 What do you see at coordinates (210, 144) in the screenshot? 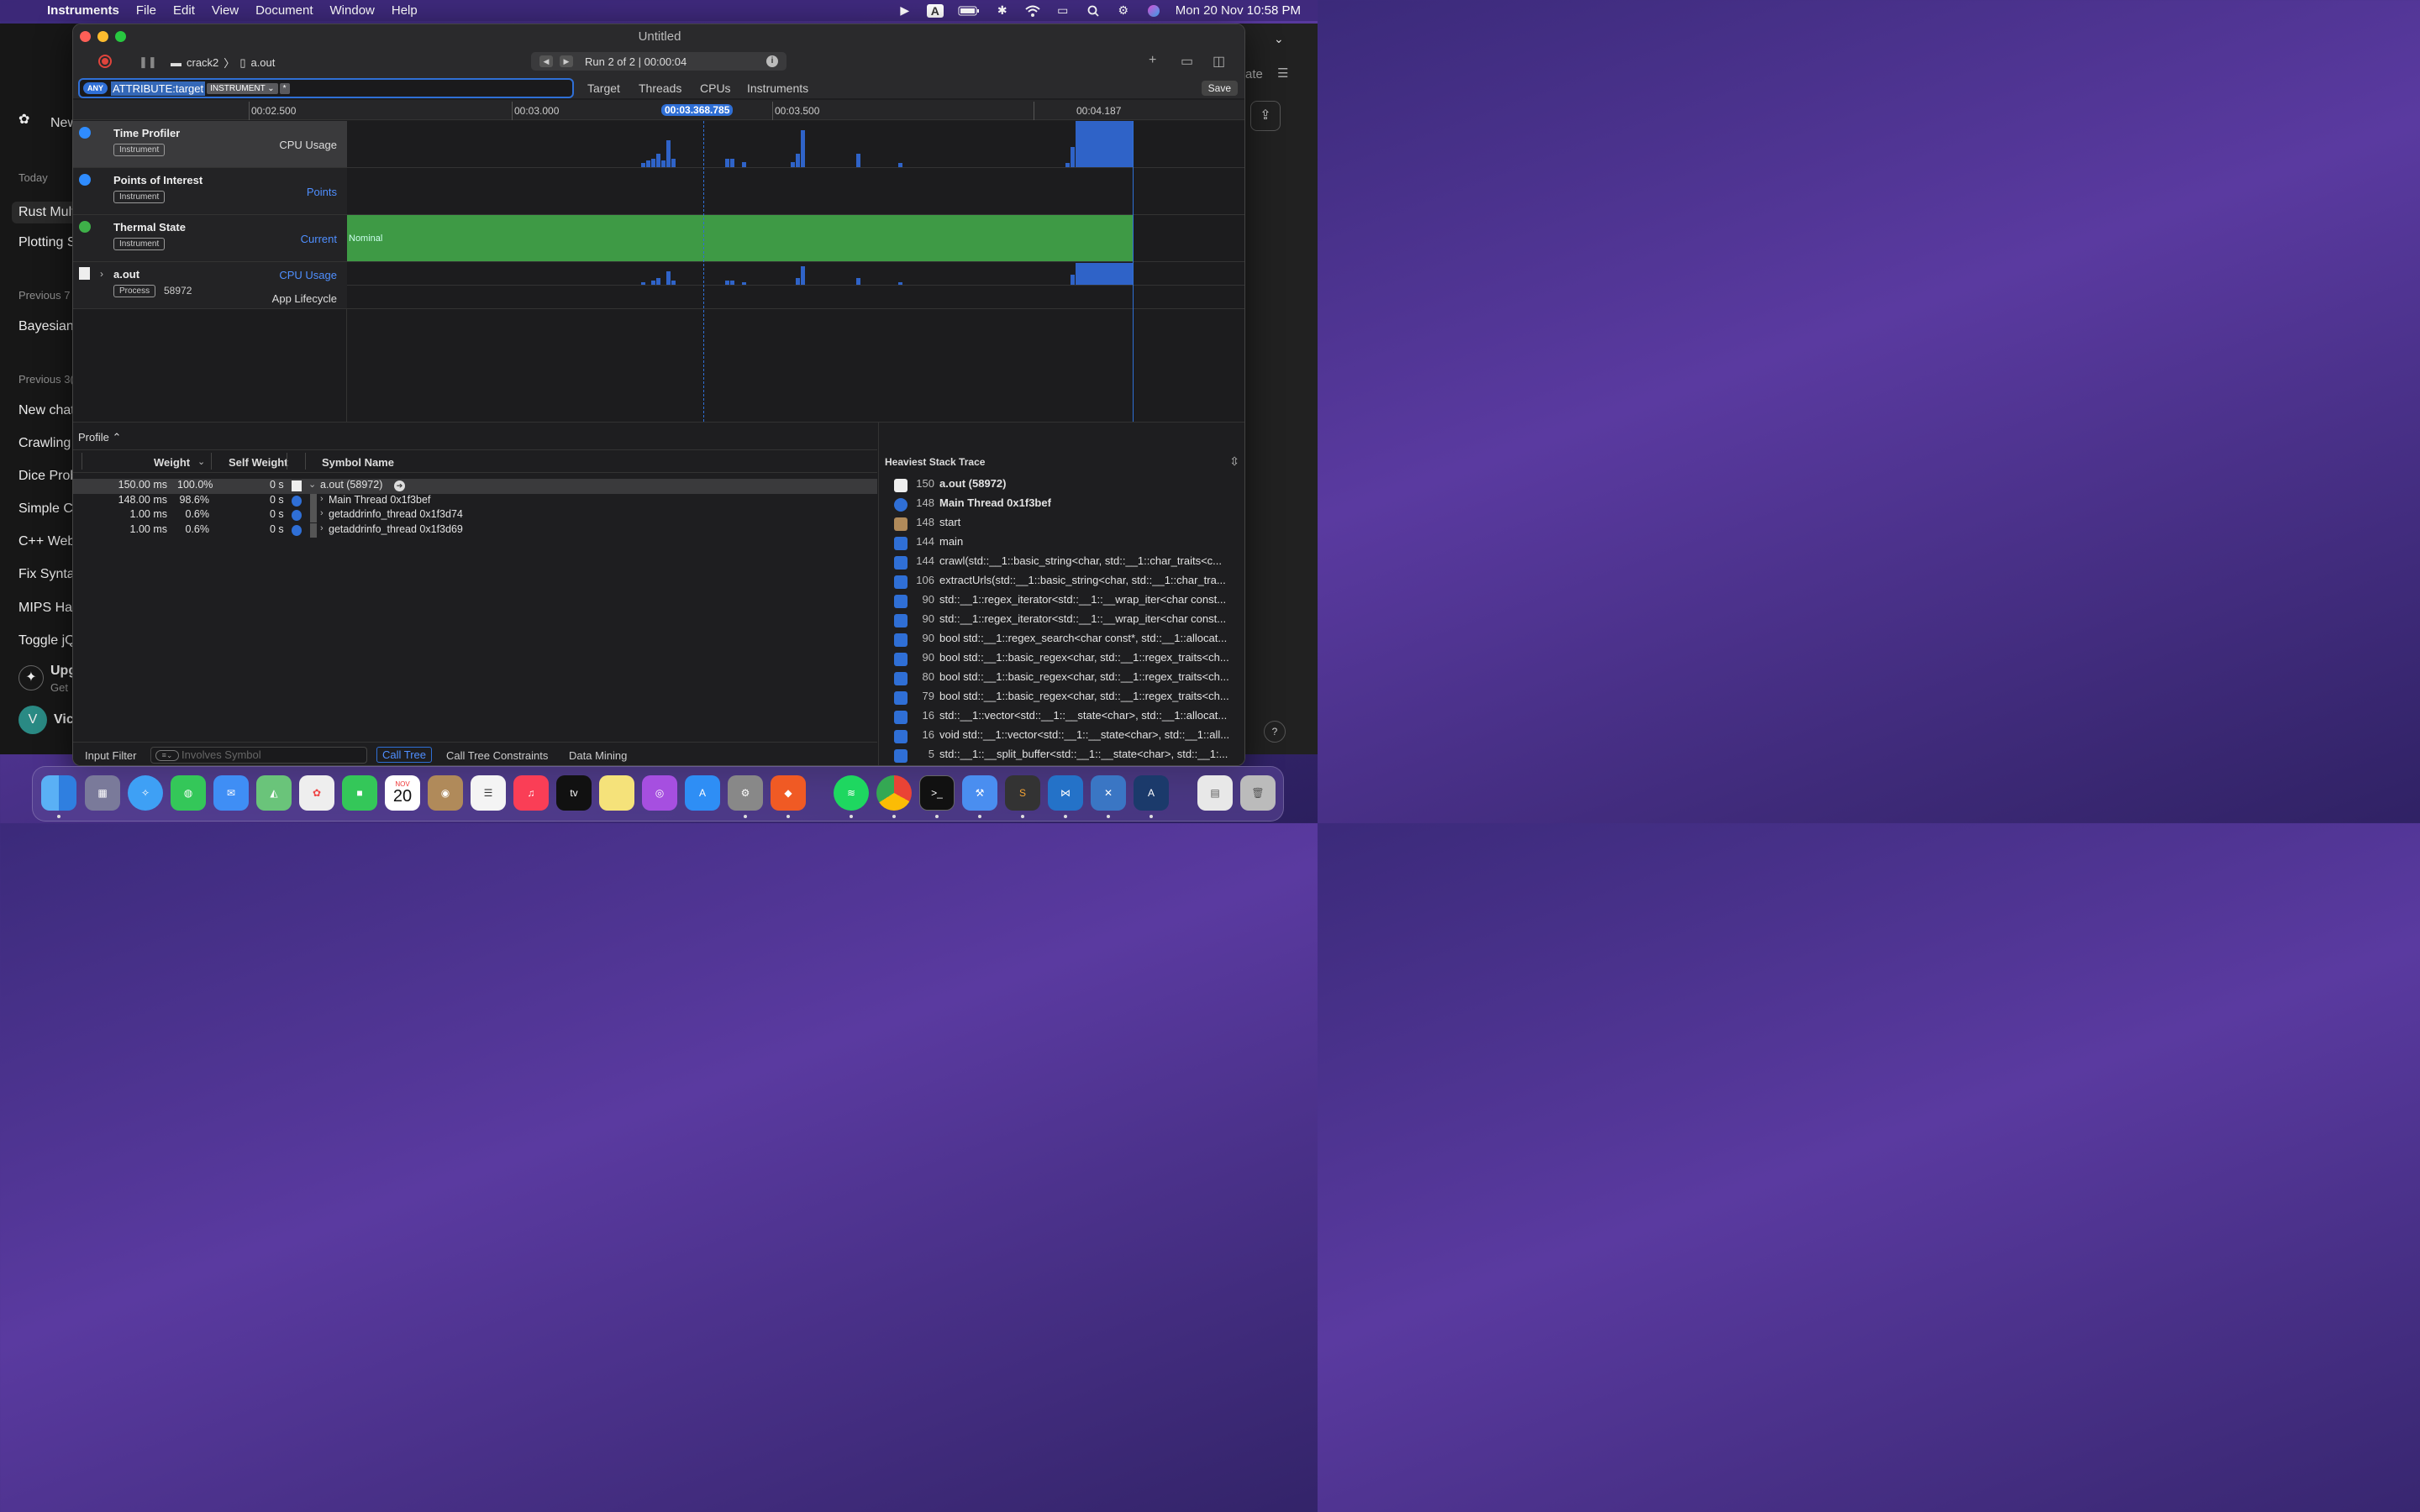
I see `track-time-profiler: Time Profiler Instrument CPU Usage` at bounding box center [210, 144].